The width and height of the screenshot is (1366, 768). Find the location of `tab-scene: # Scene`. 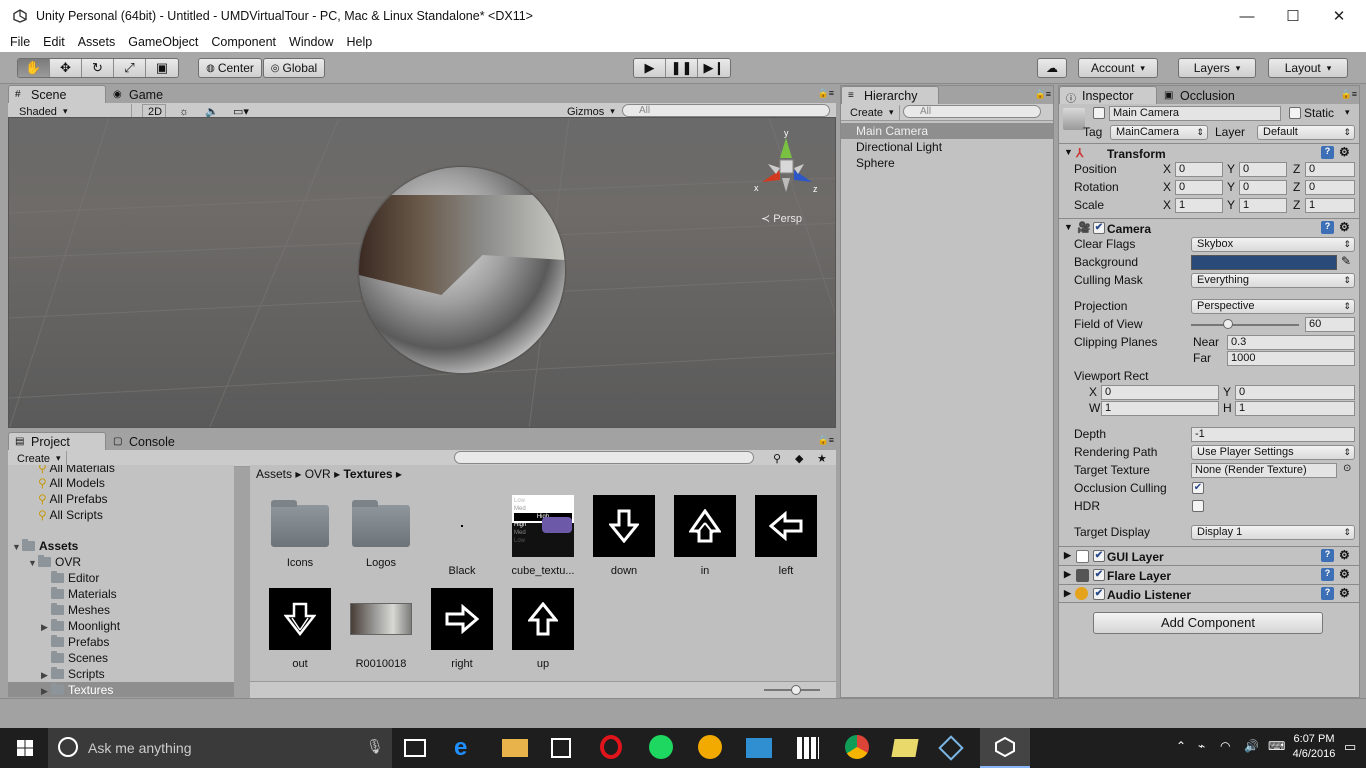

tab-scene: # Scene is located at coordinates (57, 94).